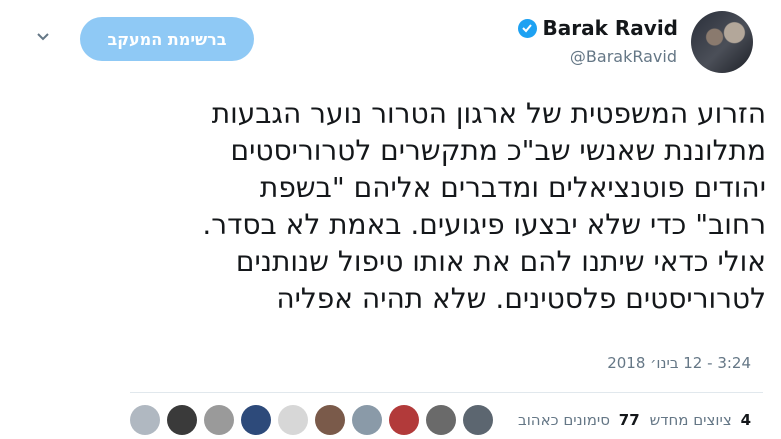 The height and width of the screenshot is (439, 781). What do you see at coordinates (690, 420) in the screenshot?
I see `retweets-label: ציוצים מחדש` at bounding box center [690, 420].